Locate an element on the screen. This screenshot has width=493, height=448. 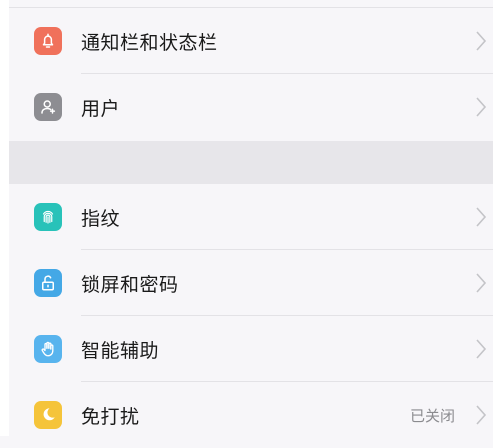
status-value: 已关闭 is located at coordinates (432, 415).